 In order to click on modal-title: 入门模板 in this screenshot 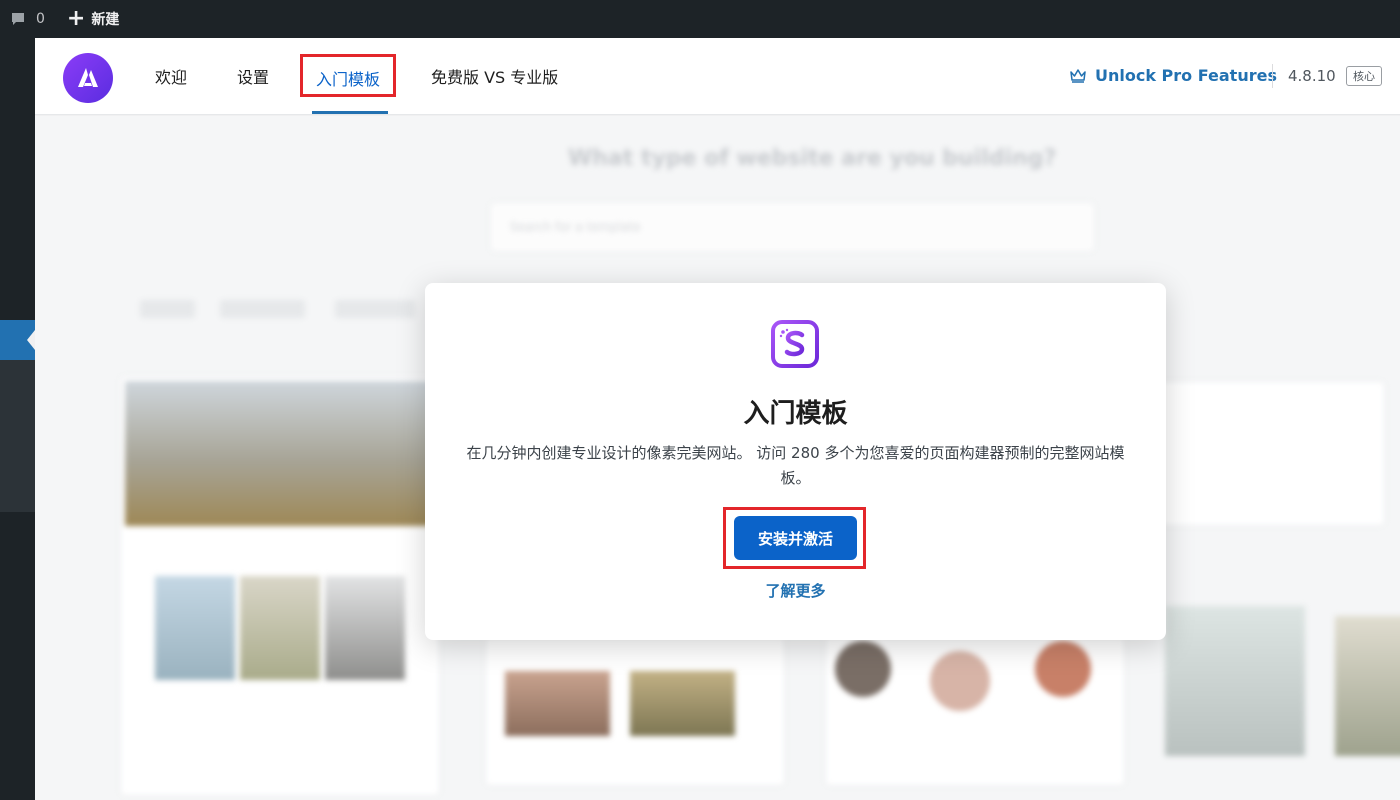, I will do `click(795, 414)`.